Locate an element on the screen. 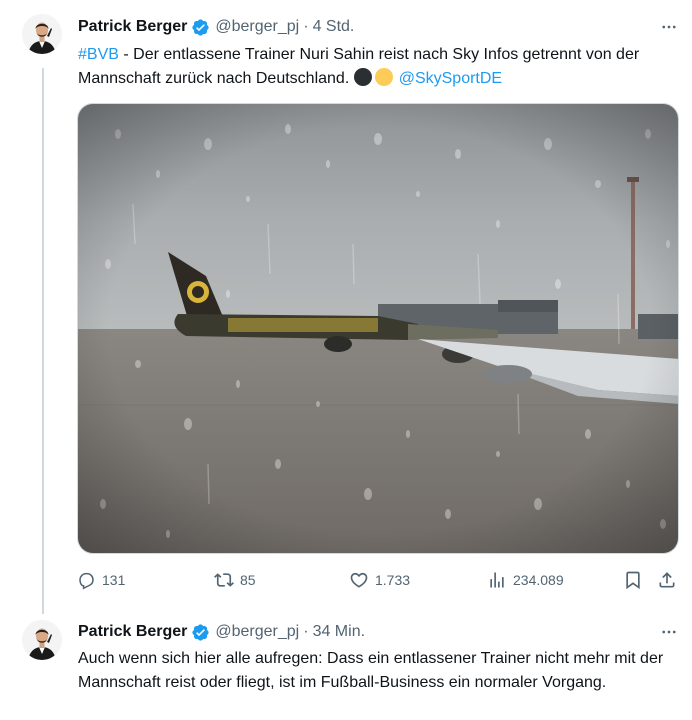 The height and width of the screenshot is (720, 692). views-count: 234.089 is located at coordinates (538, 580).